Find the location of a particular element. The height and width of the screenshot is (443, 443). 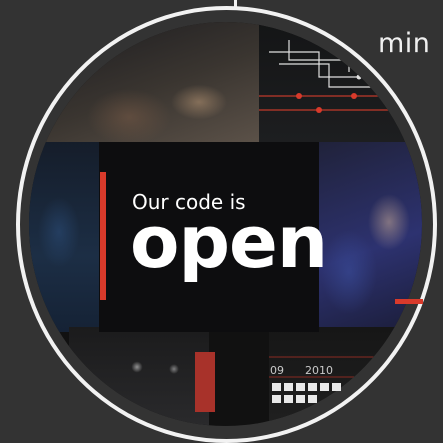

photo-circuit-board is located at coordinates (340, 82).